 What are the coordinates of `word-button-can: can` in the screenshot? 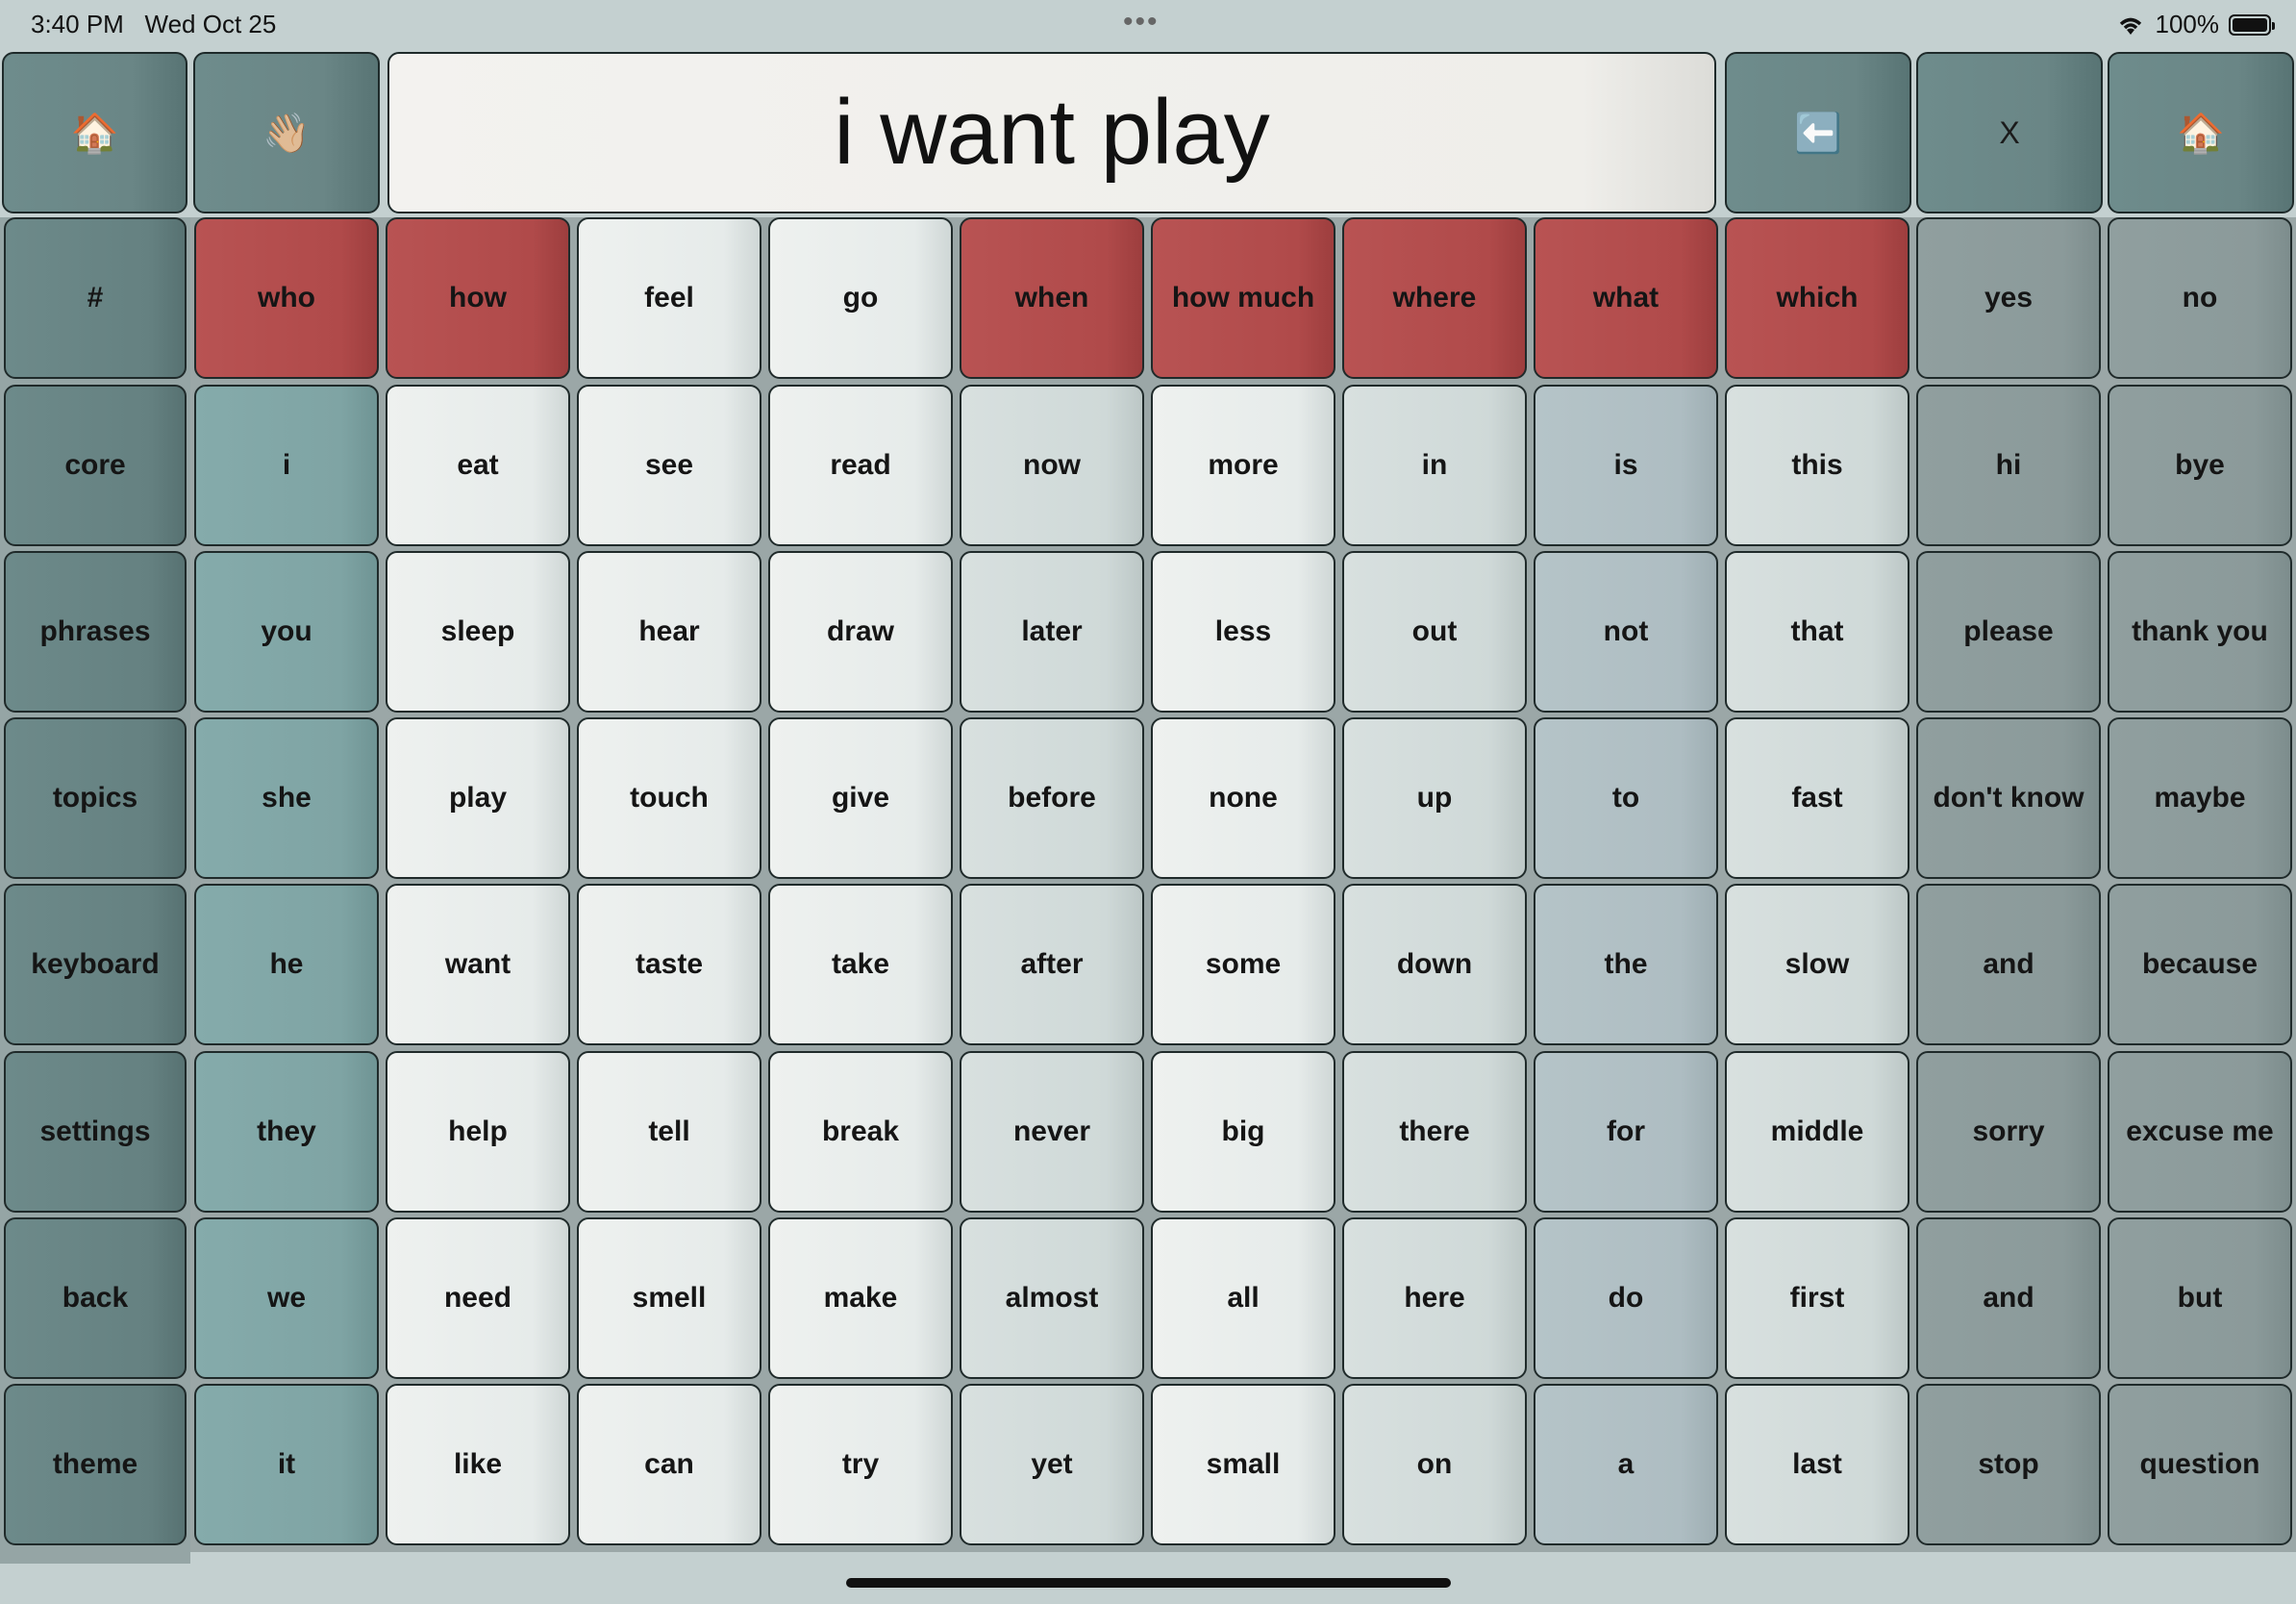 It's located at (669, 1464).